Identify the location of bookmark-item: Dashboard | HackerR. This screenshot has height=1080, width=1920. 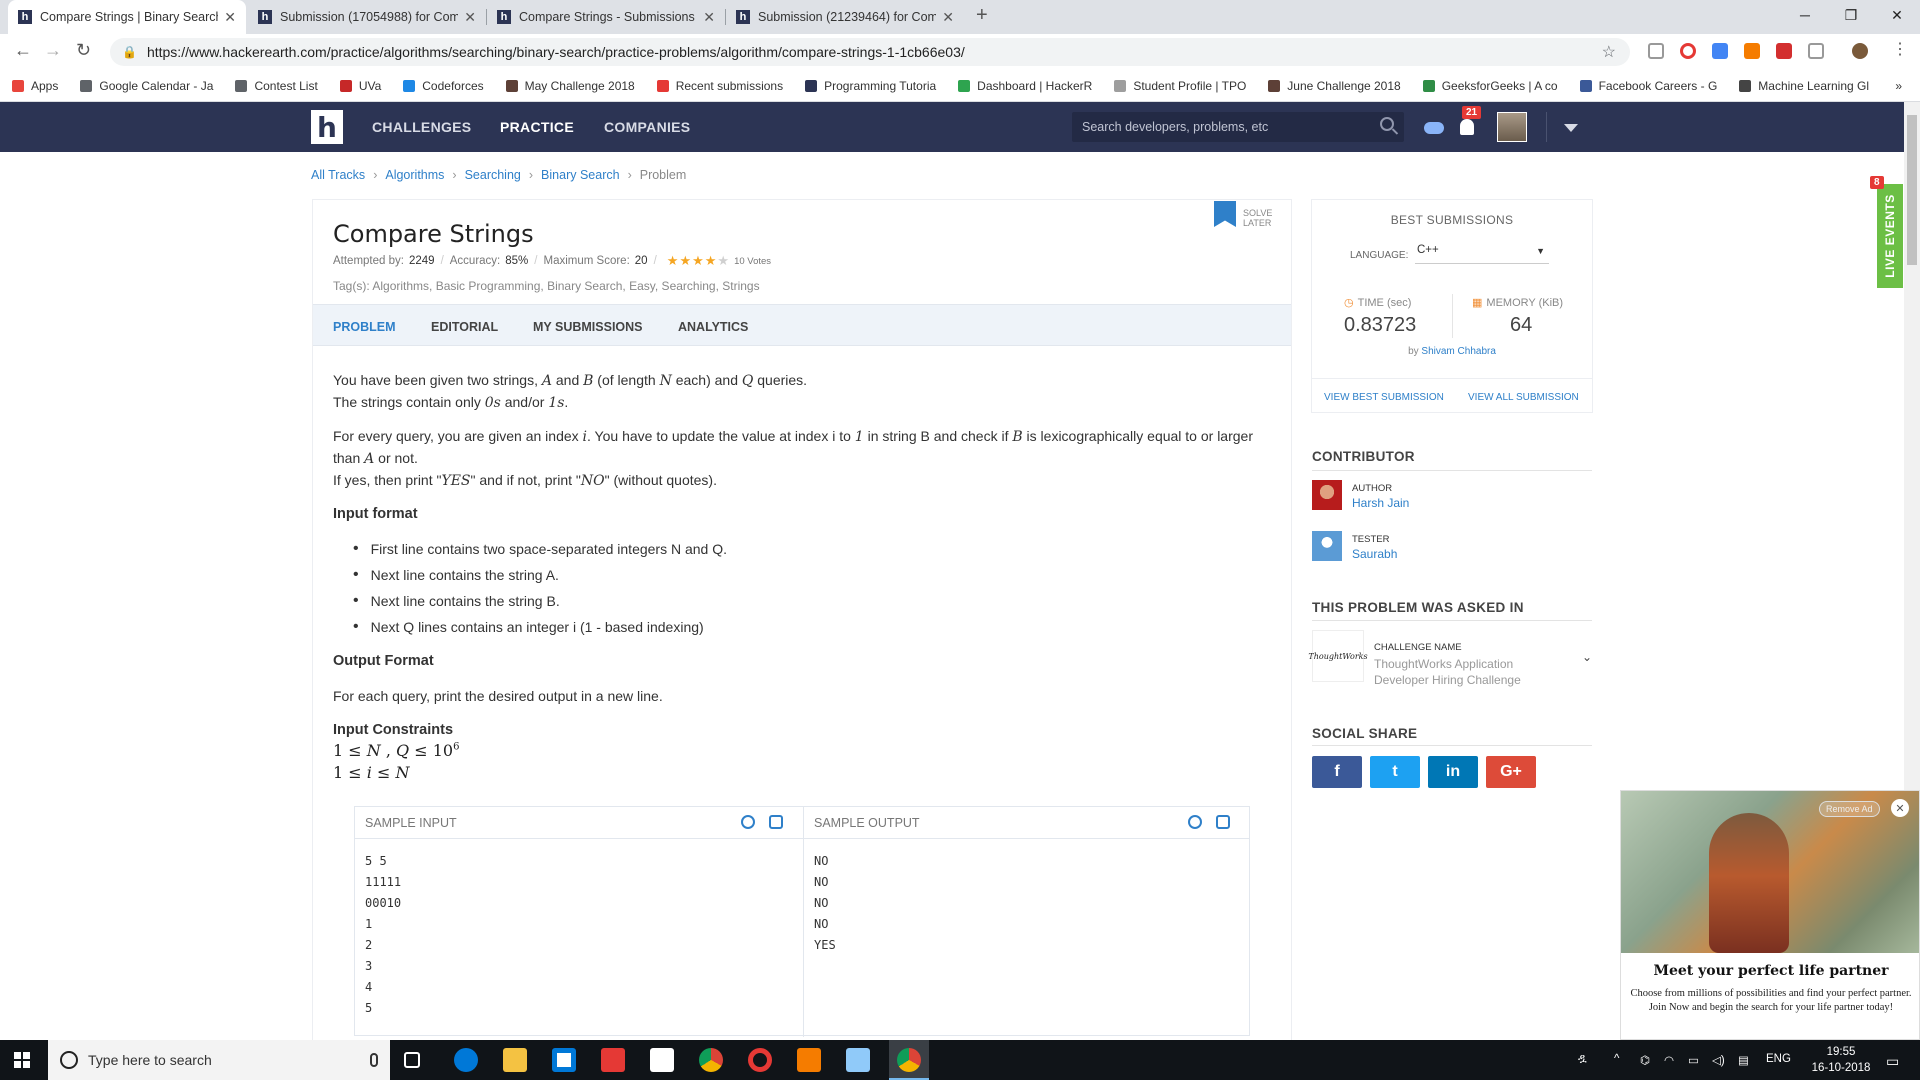
(1025, 86).